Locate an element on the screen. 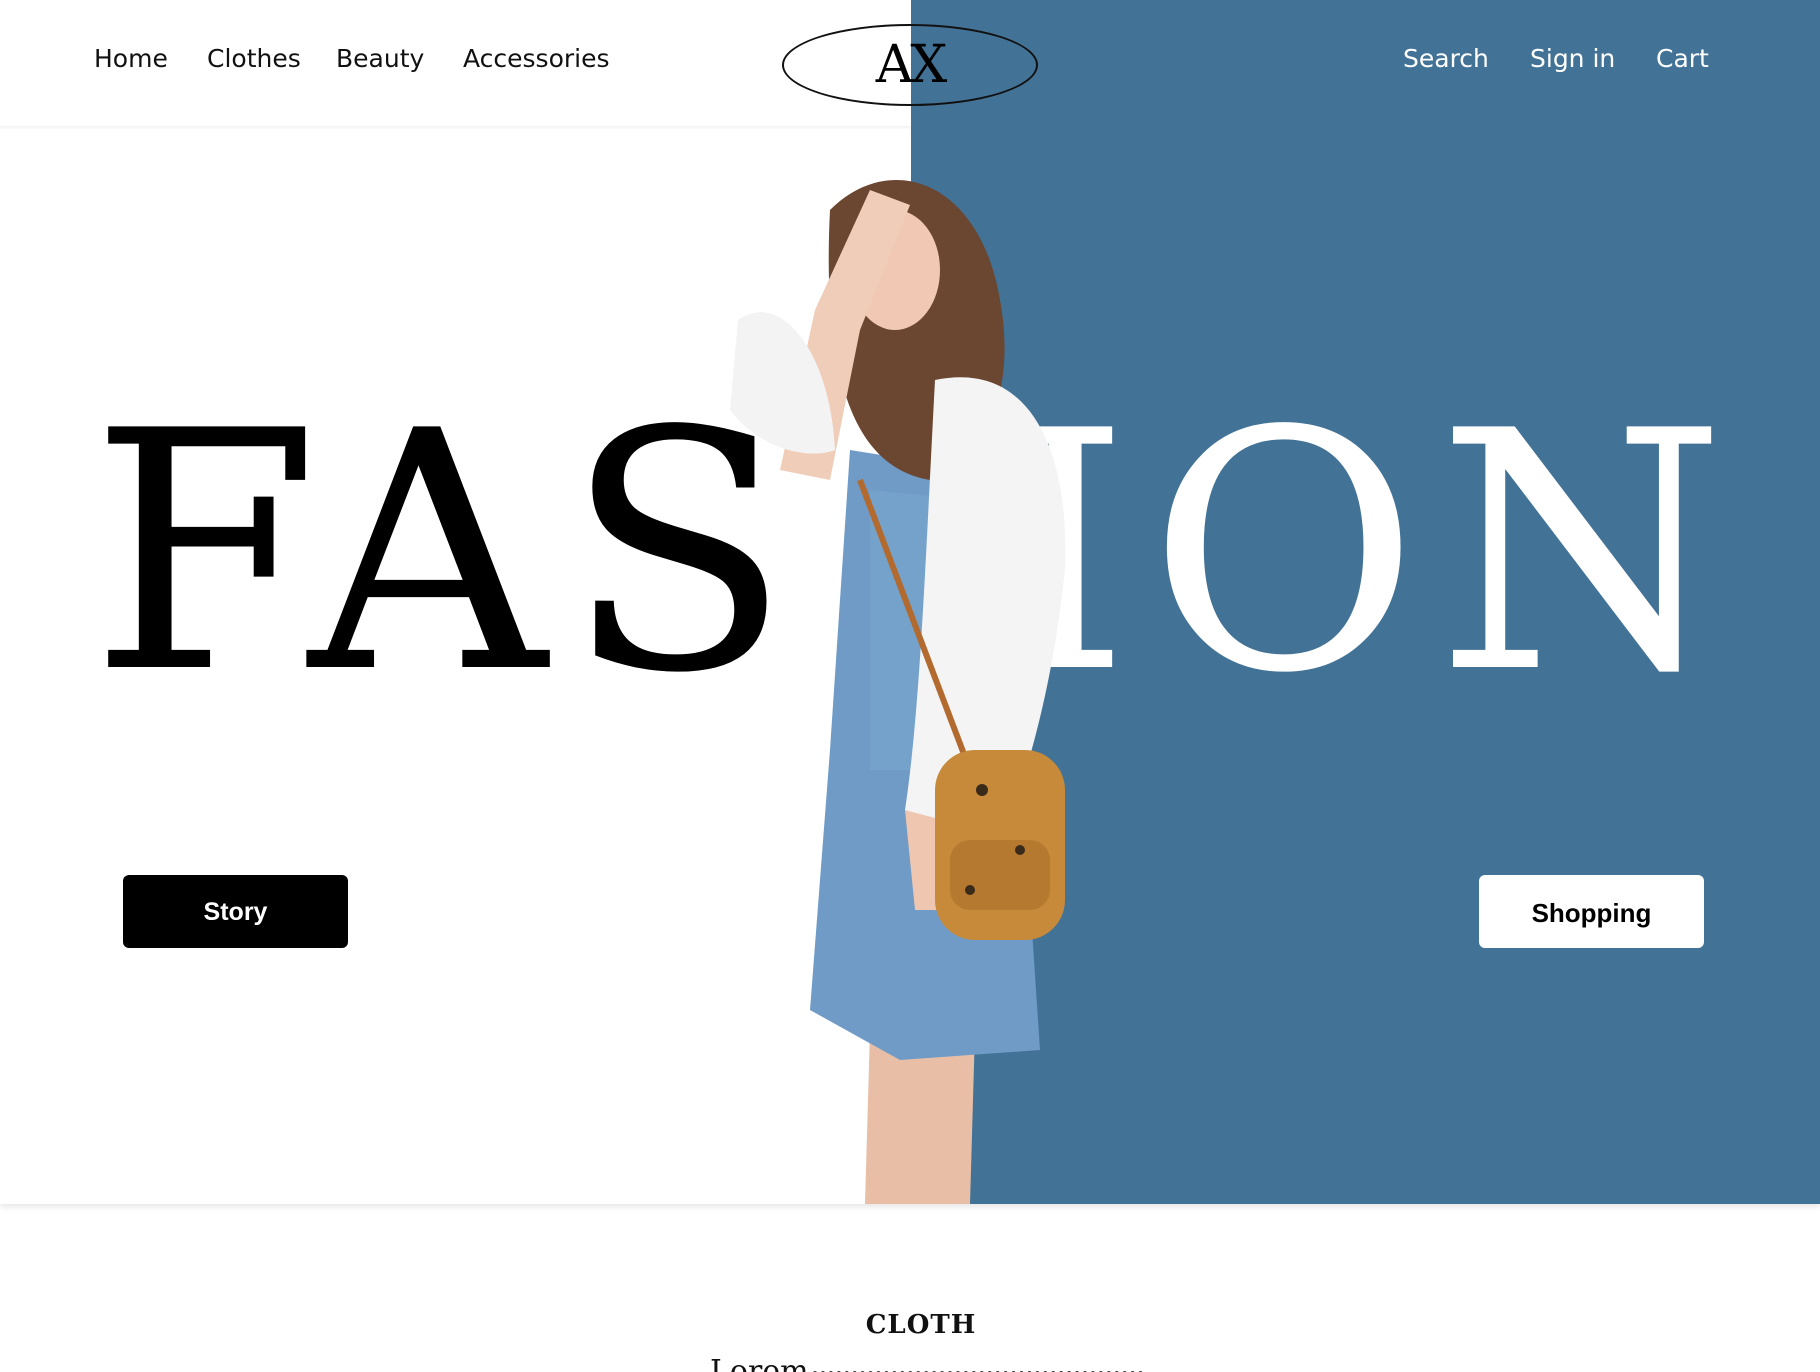 The image size is (1820, 1372). section-text-word: Lorem is located at coordinates (759, 1363).